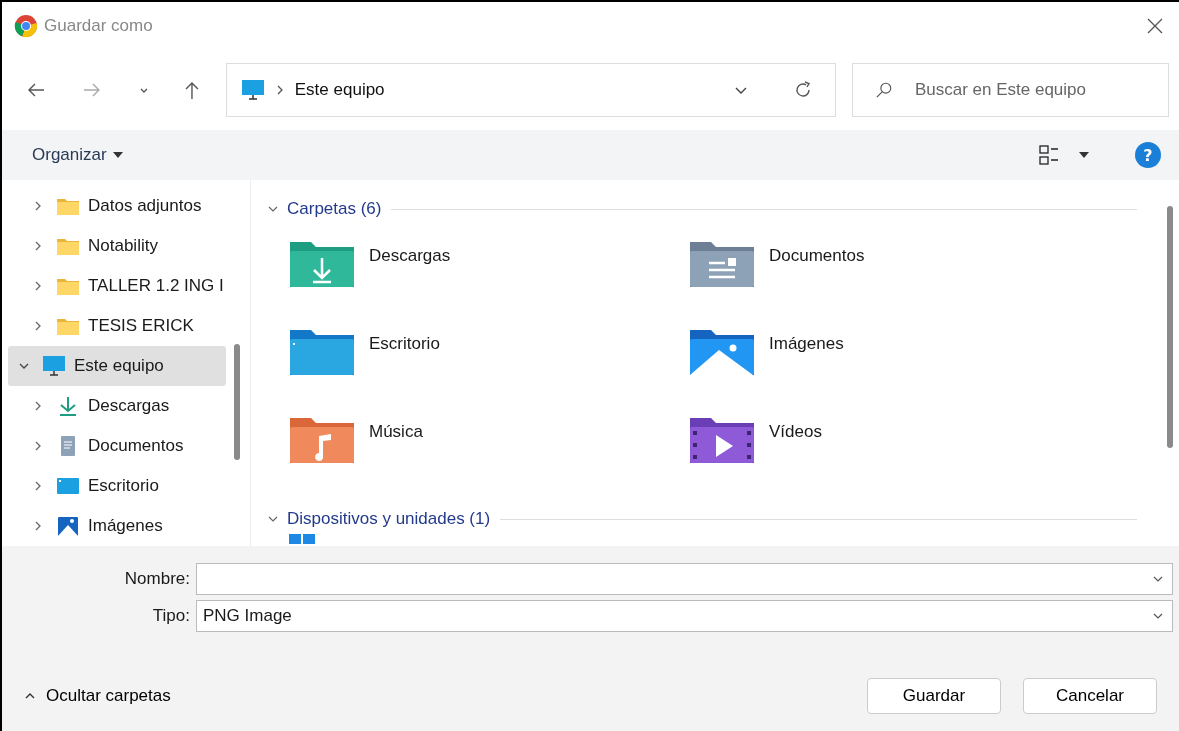 This screenshot has width=1179, height=731. Describe the element at coordinates (117, 246) in the screenshot. I see `sidebar-item: Notability` at that location.